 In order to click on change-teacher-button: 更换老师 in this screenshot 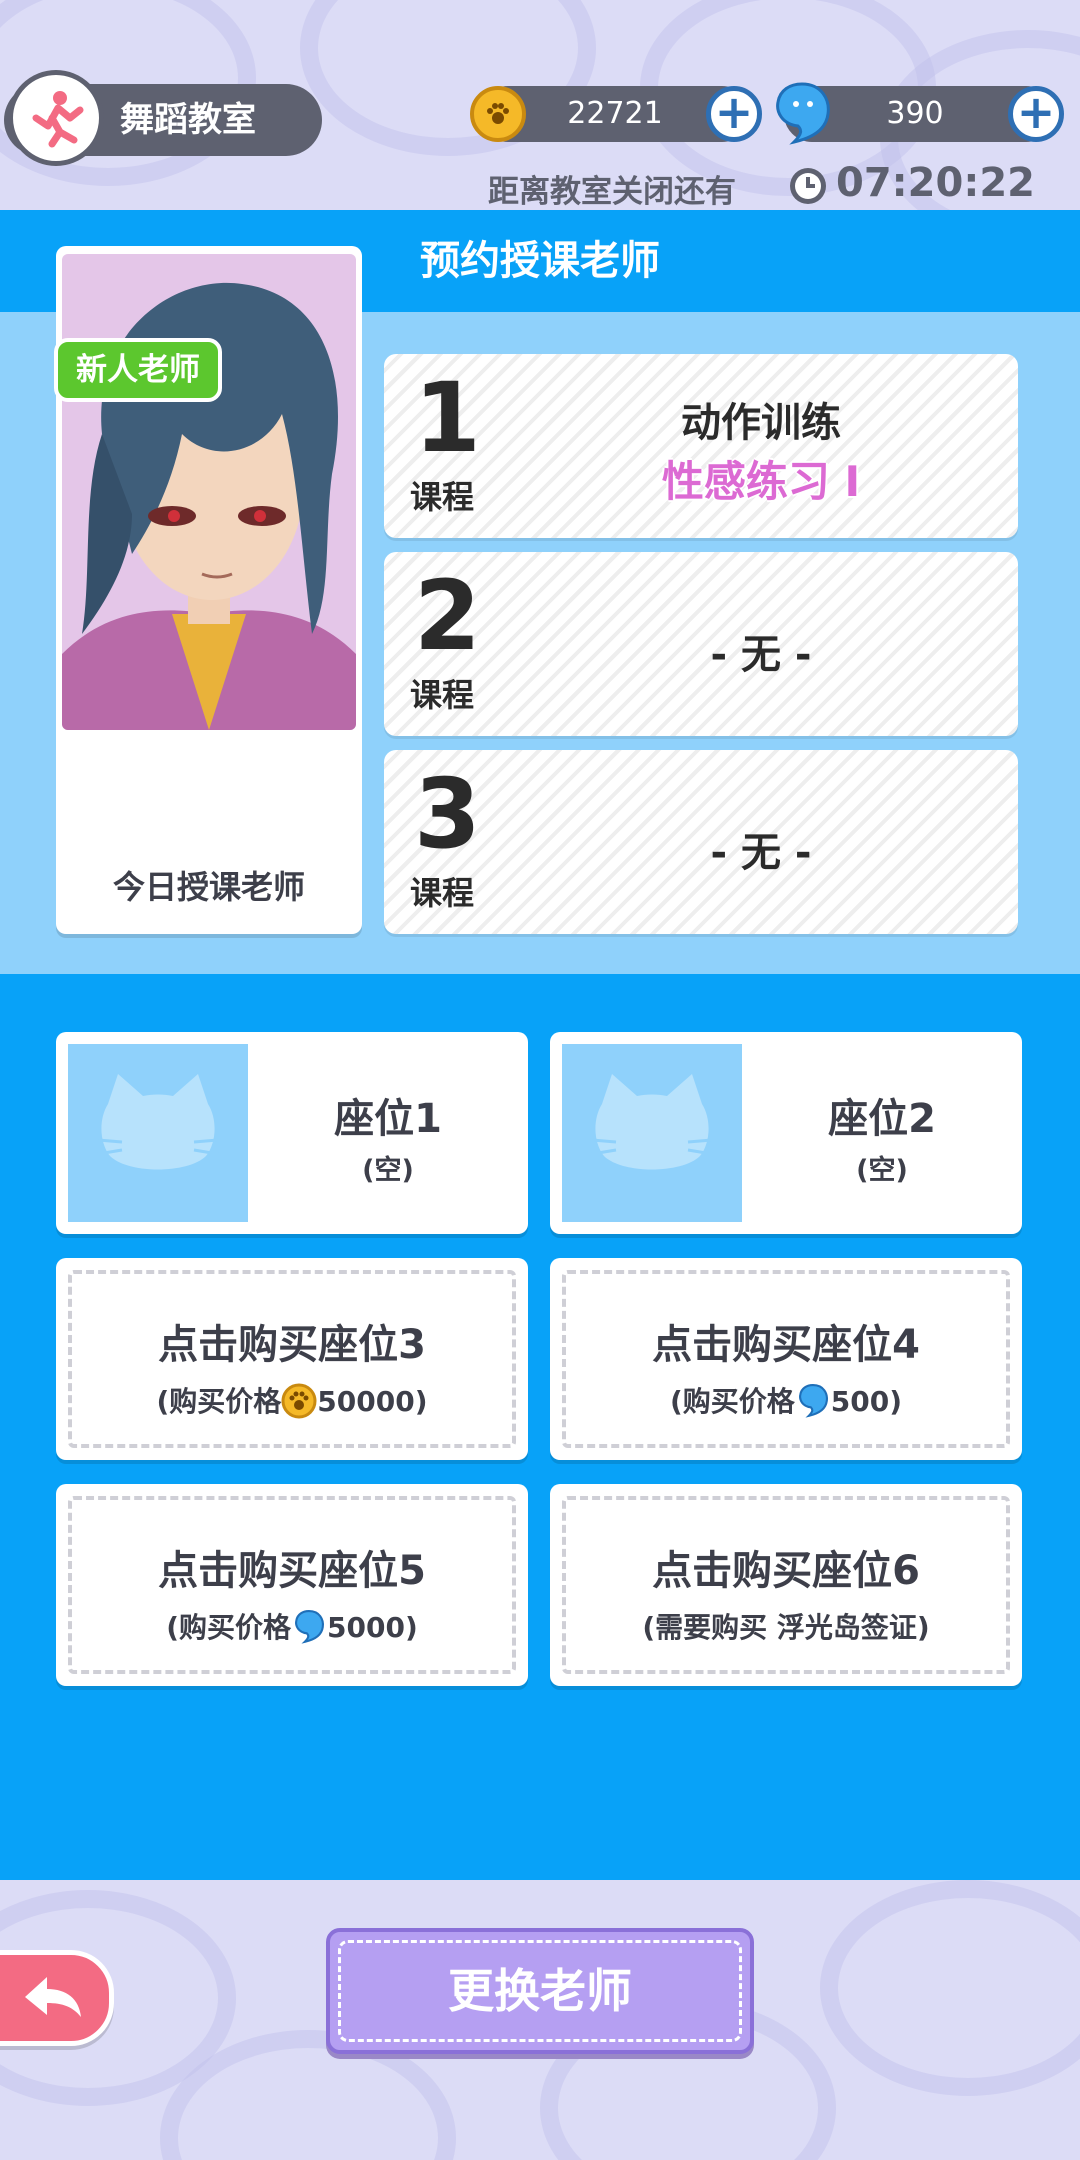, I will do `click(540, 1991)`.